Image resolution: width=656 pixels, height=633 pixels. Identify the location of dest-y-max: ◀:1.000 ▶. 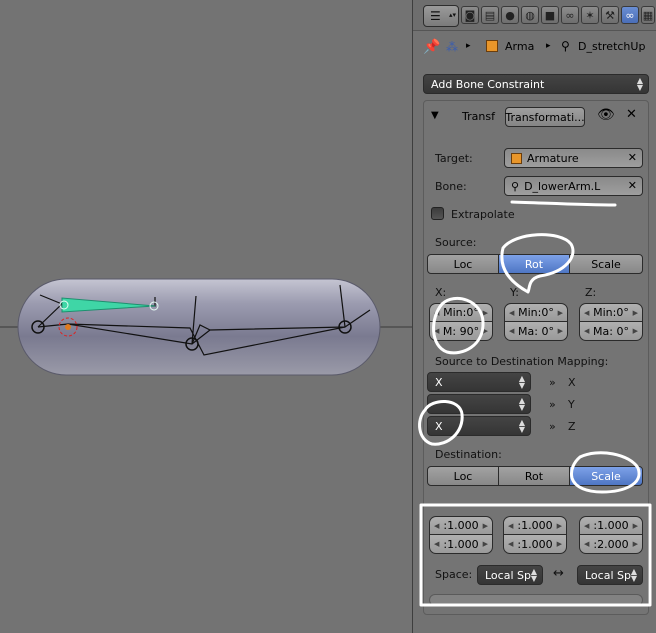
(535, 544).